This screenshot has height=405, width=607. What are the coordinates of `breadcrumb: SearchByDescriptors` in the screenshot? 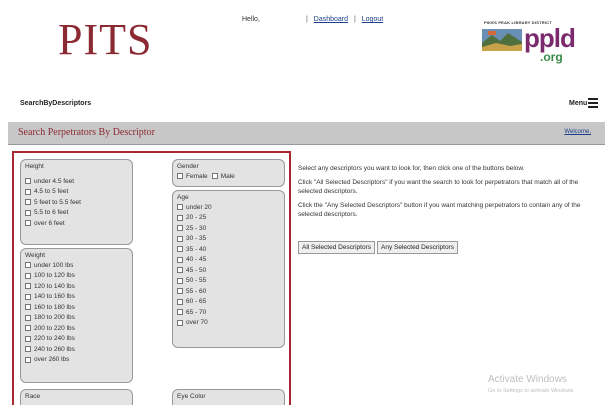 It's located at (56, 103).